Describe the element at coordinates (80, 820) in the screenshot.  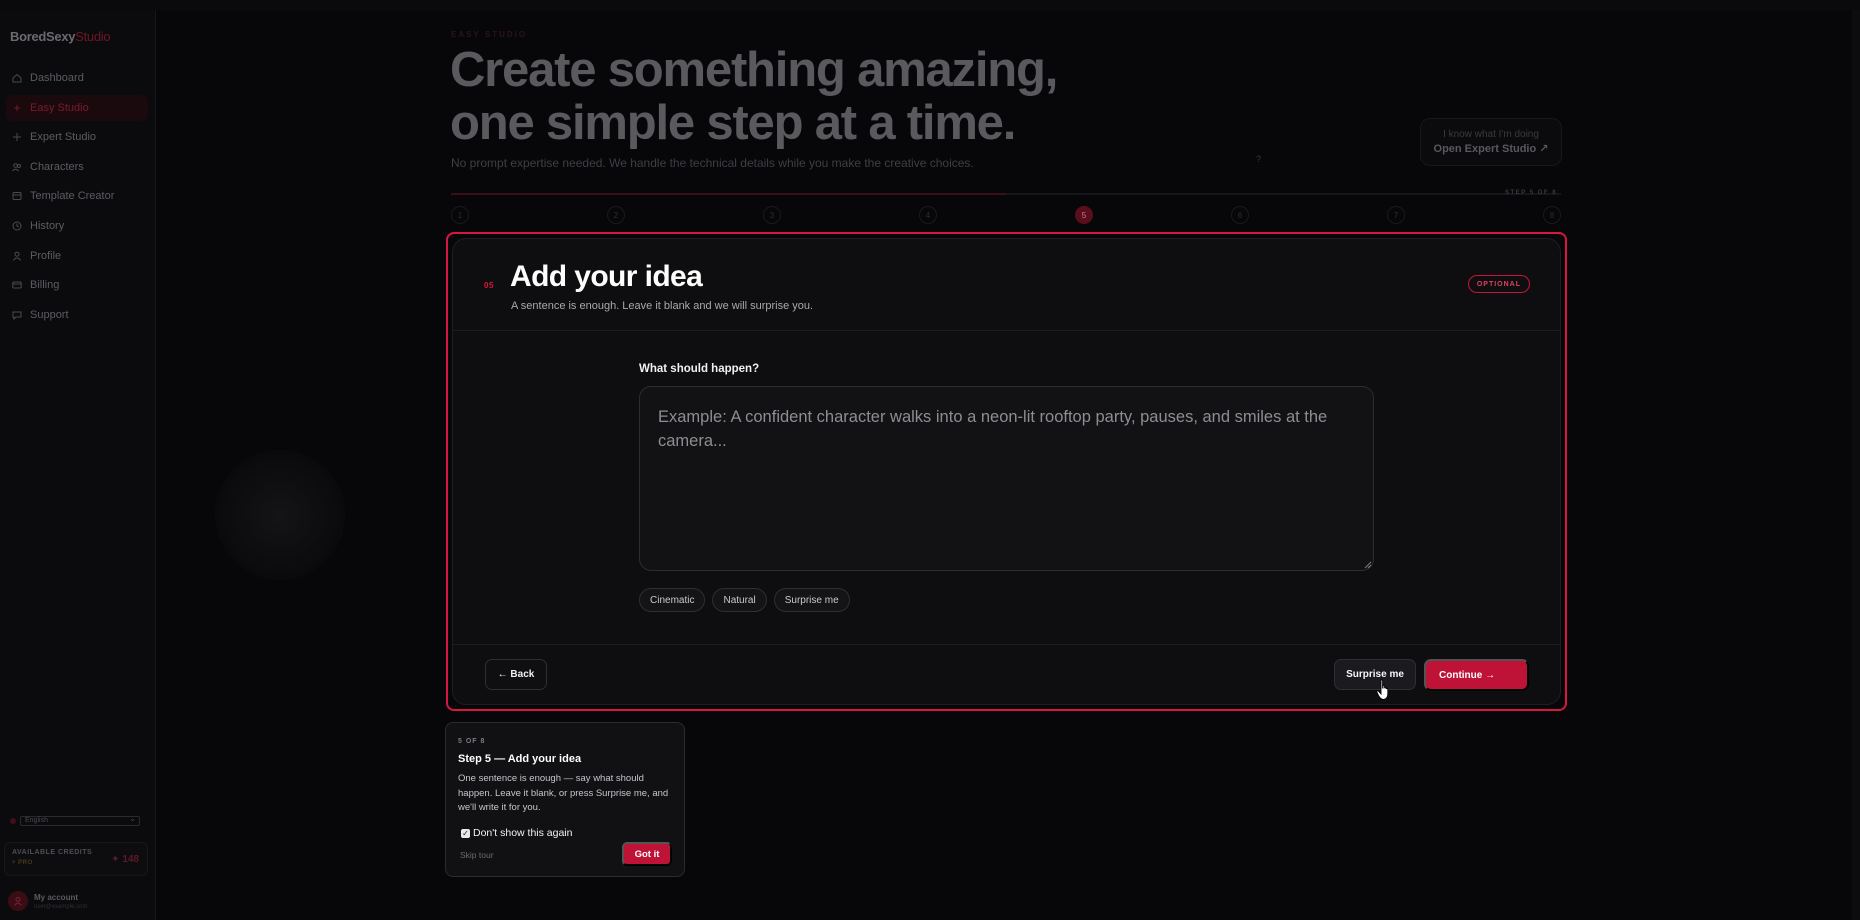
I see `language-value: English` at that location.